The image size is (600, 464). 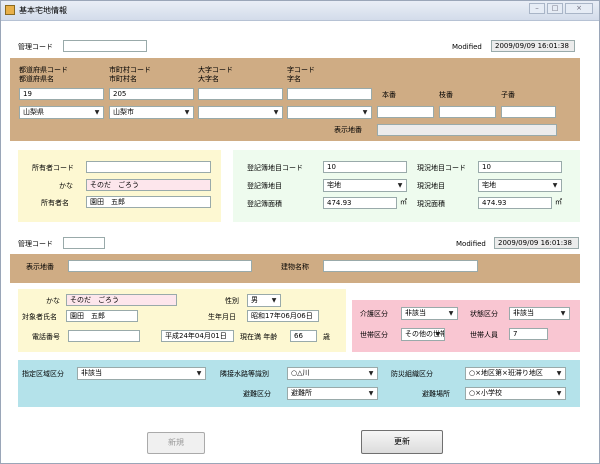 I want to click on person-kana-input: そのだ ごろう, so click(x=121, y=300).